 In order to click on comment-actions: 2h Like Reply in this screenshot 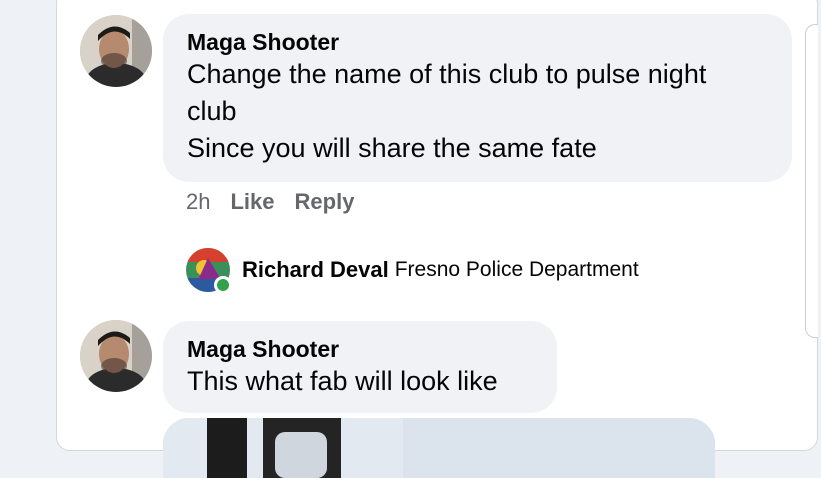, I will do `click(270, 202)`.